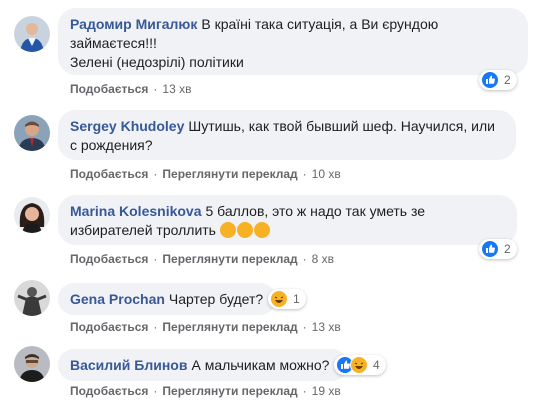 The height and width of the screenshot is (406, 551). Describe the element at coordinates (127, 126) in the screenshot. I see `comment-author: Sergey Khudoley` at that location.